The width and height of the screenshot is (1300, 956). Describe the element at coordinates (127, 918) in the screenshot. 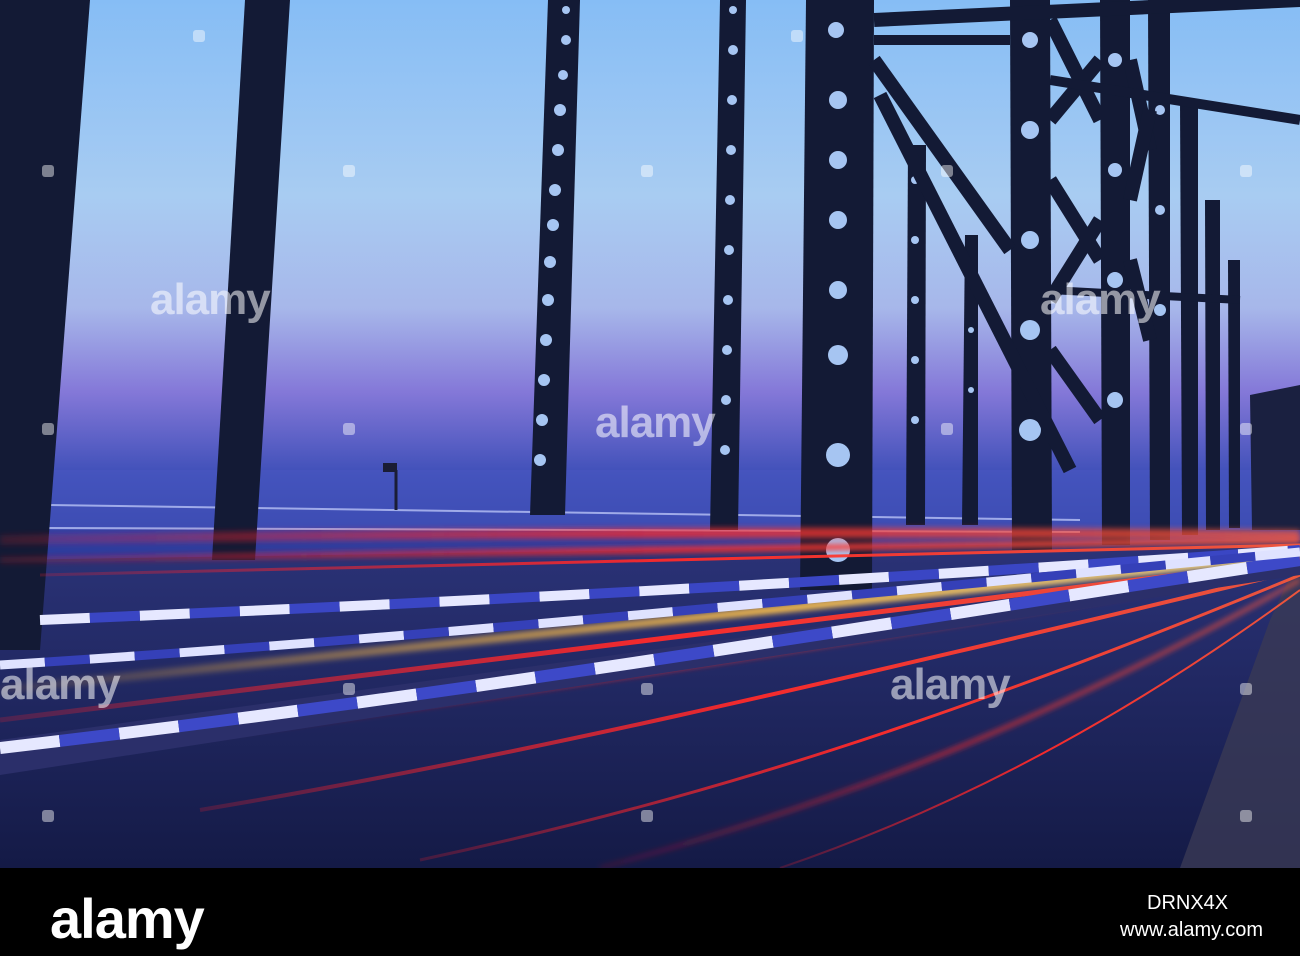

I see `footer-logo: alamy` at that location.